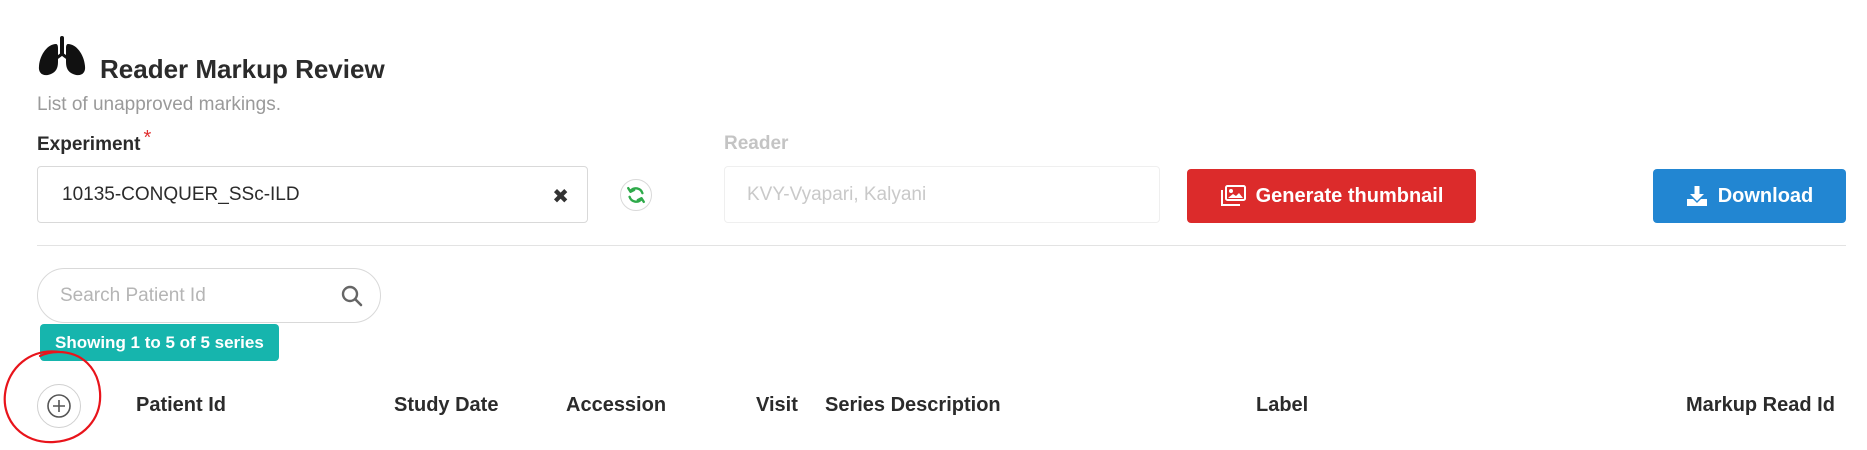 This screenshot has height=450, width=1867. I want to click on generate-thumbnail-button: Generate thumbnail, so click(1331, 196).